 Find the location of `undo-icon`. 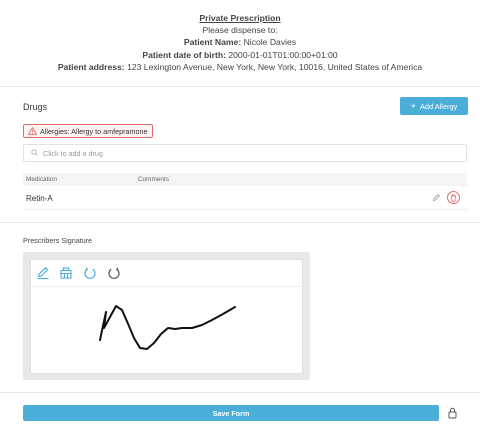

undo-icon is located at coordinates (90, 273).